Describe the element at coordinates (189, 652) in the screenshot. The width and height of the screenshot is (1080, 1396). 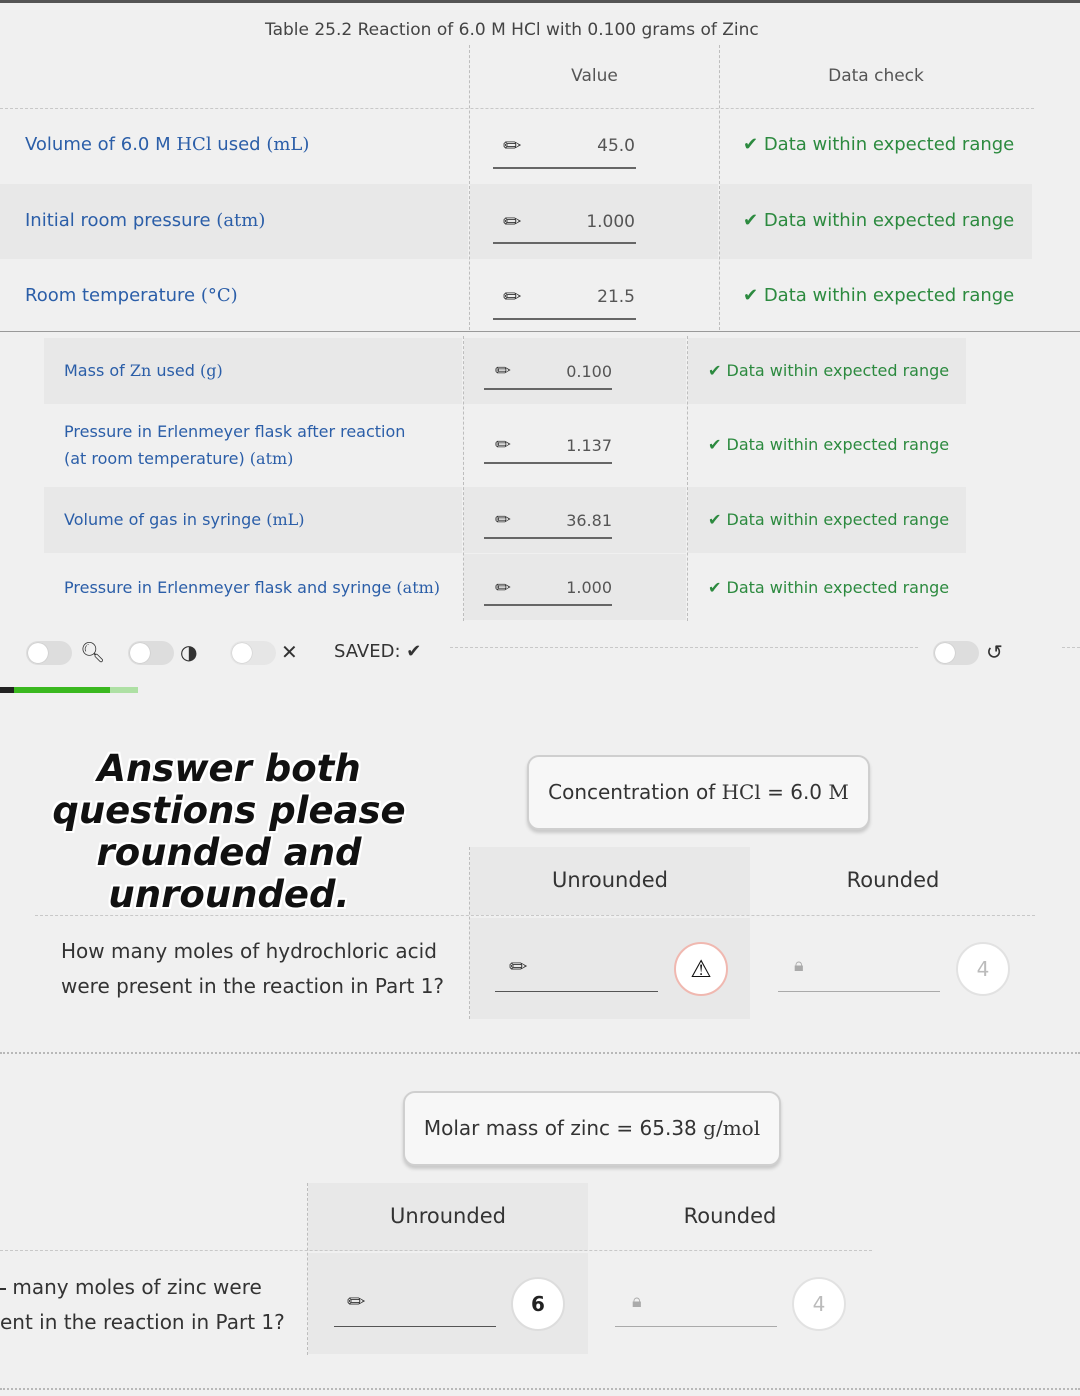
I see `contrast-icon: ◑` at that location.